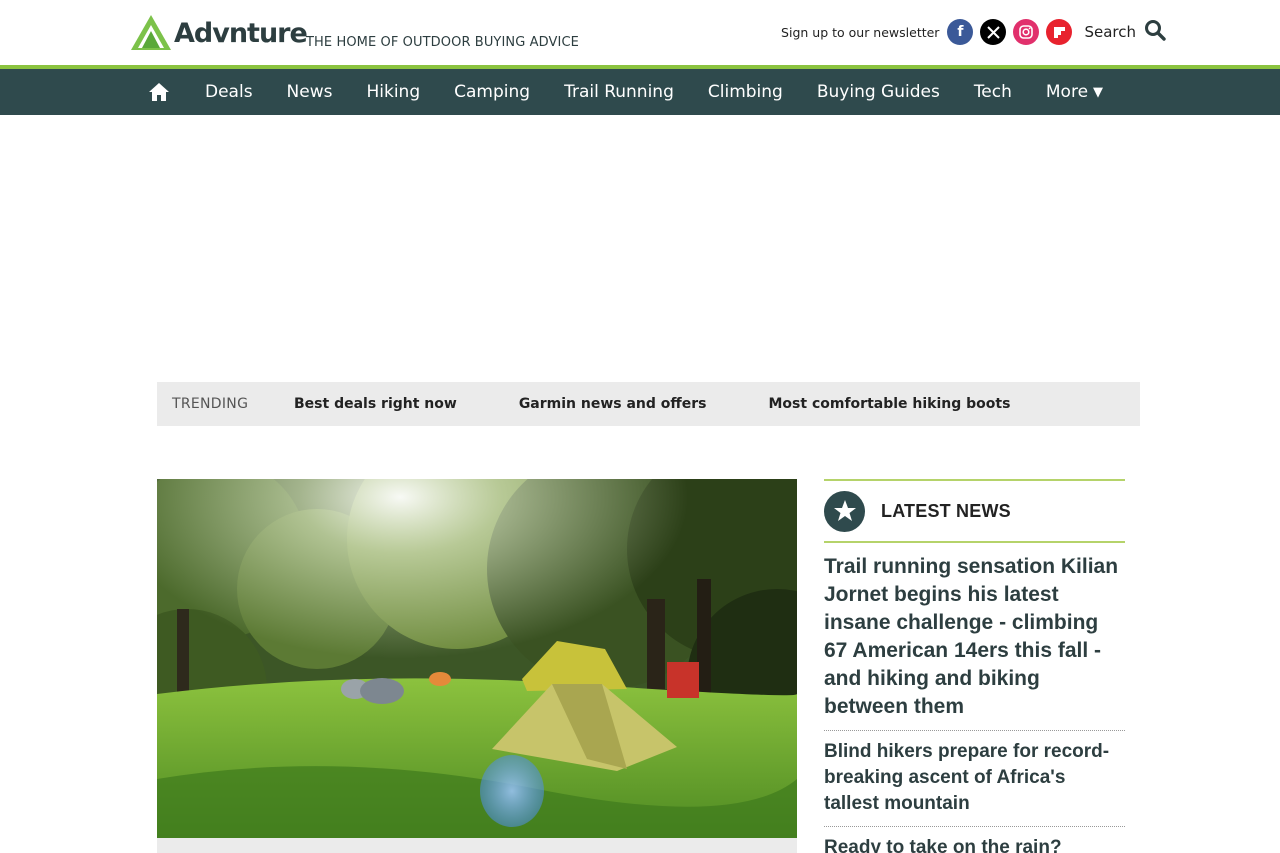 The height and width of the screenshot is (853, 1280). What do you see at coordinates (159, 92) in the screenshot?
I see `home-icon` at bounding box center [159, 92].